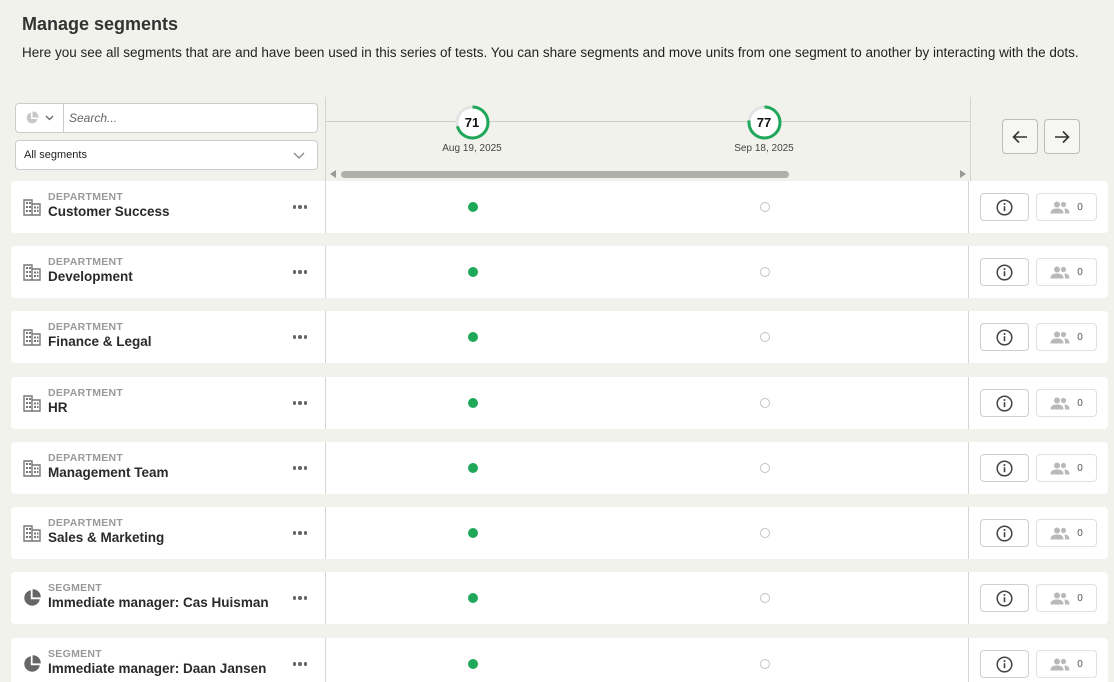 Image resolution: width=1114 pixels, height=682 pixels. I want to click on search-input, so click(190, 118).